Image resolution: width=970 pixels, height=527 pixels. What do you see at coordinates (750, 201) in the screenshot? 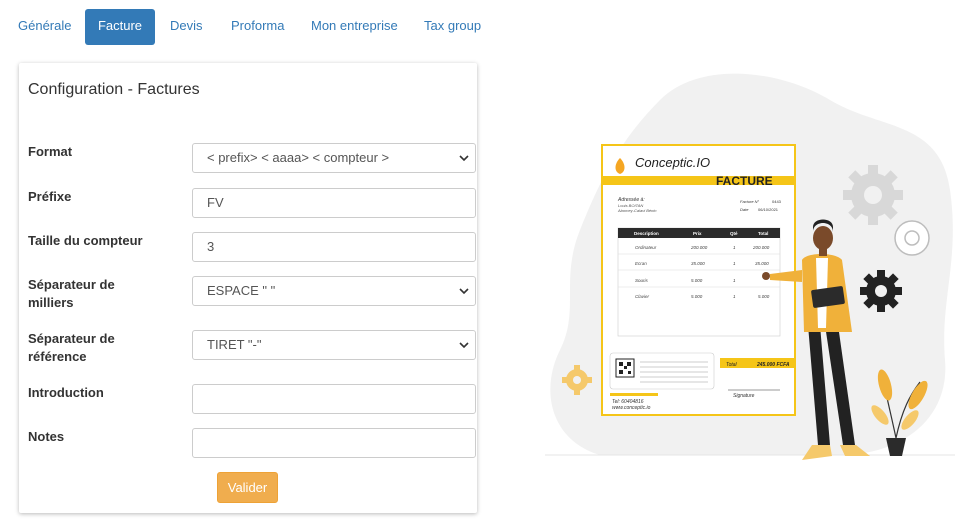
I see `invoice-no-label: Facture N°` at bounding box center [750, 201].